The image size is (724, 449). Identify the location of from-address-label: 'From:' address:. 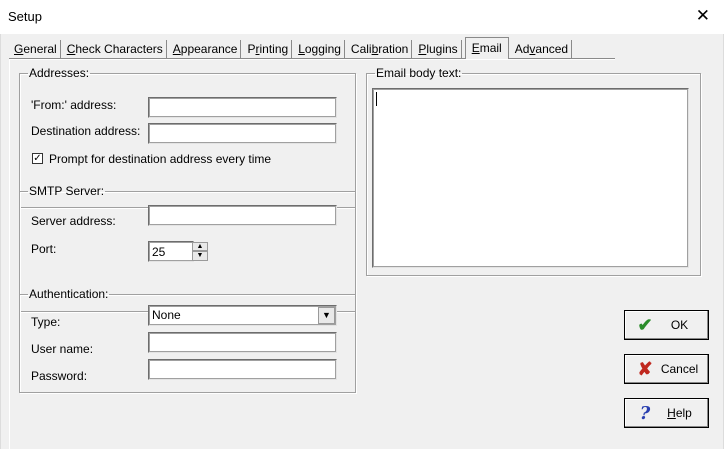
(74, 105).